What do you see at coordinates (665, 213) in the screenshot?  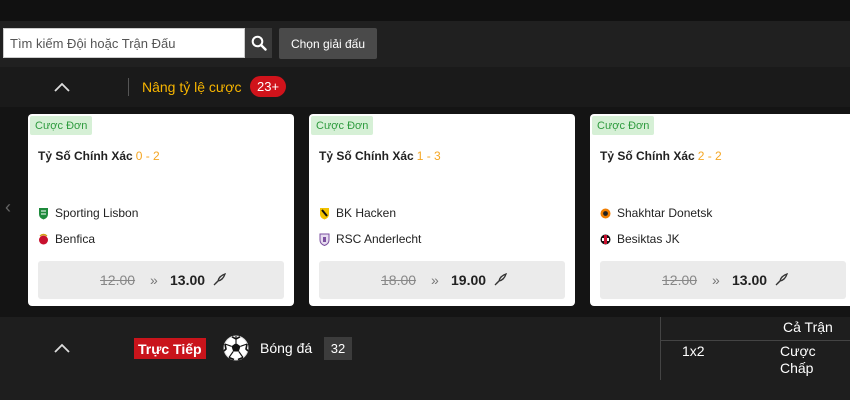 I see `team-name: Shakhtar Donetsk` at bounding box center [665, 213].